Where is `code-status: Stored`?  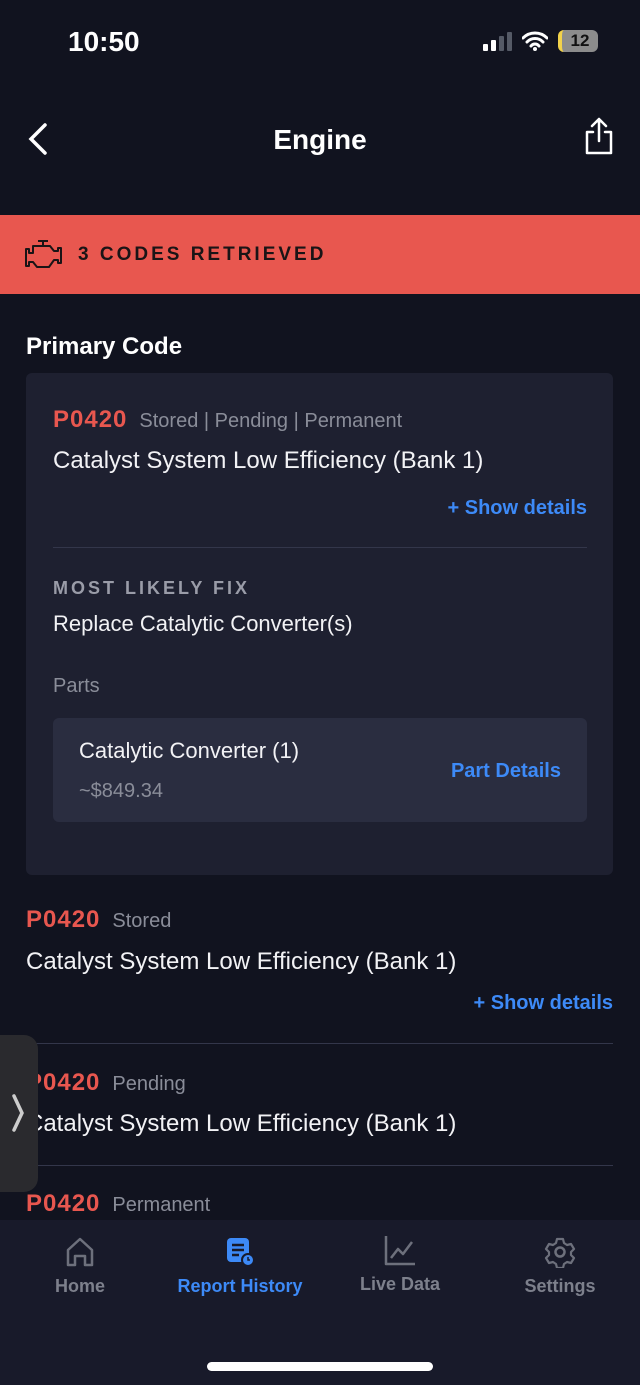 code-status: Stored is located at coordinates (142, 921).